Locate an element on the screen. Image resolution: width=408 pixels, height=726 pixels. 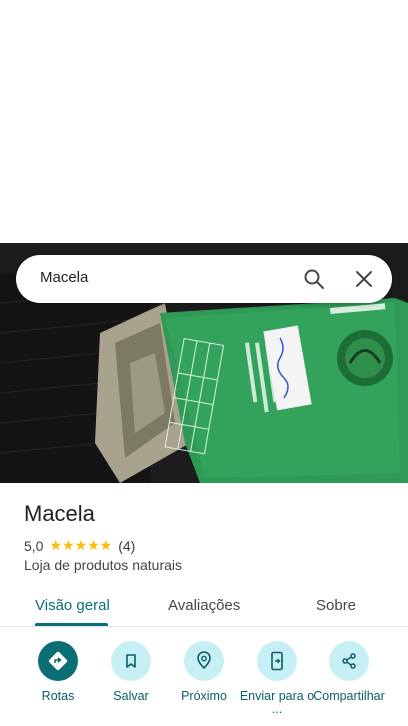
tab-about: Sobre is located at coordinates (336, 605).